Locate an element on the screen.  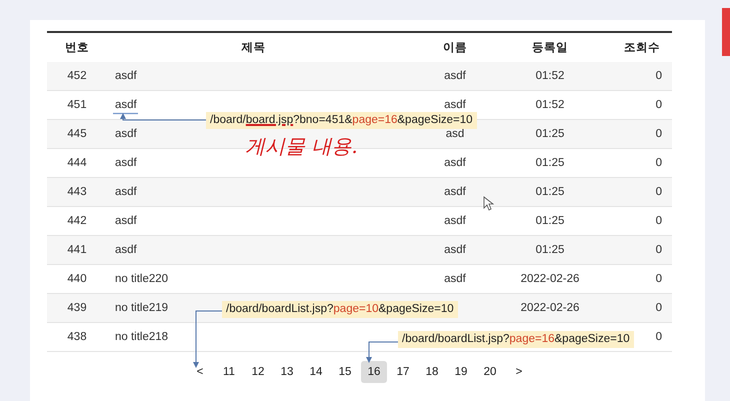
page-button: 18 is located at coordinates (432, 372).